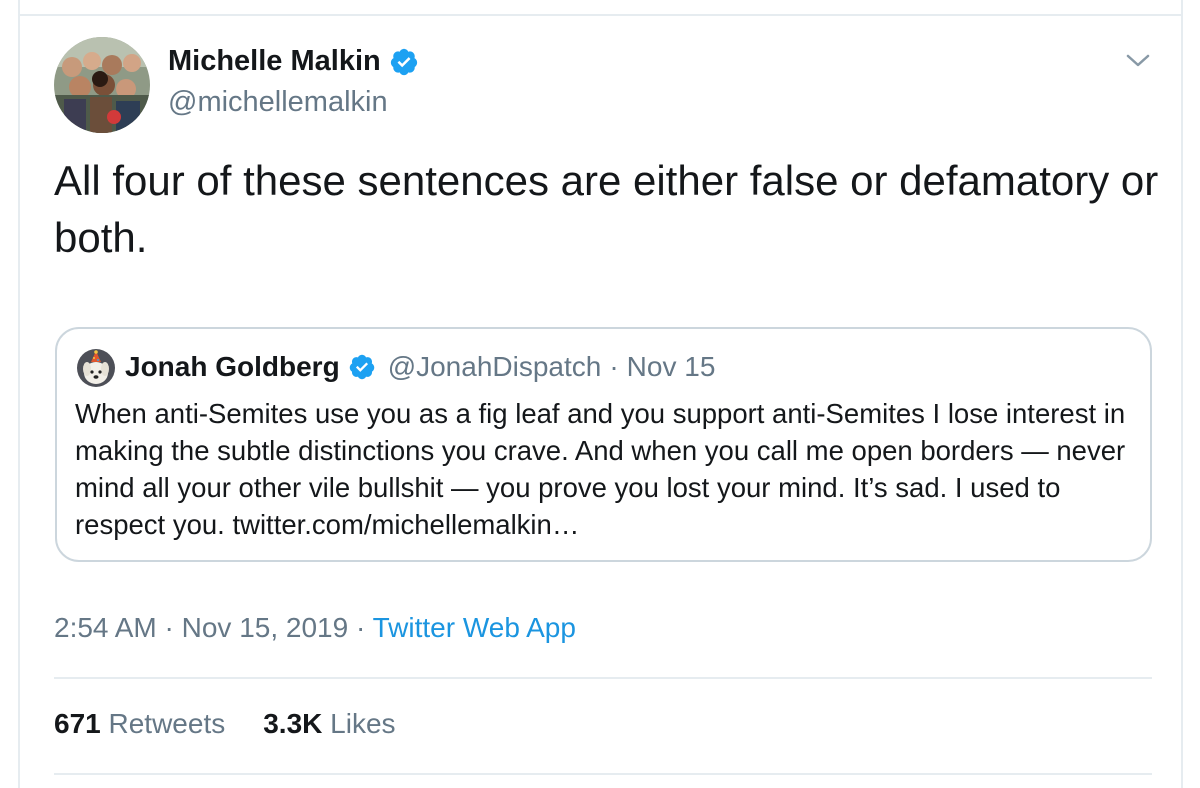 Image resolution: width=1200 pixels, height=788 pixels. What do you see at coordinates (232, 366) in the screenshot?
I see `quoted-author-name: Jonah Goldberg` at bounding box center [232, 366].